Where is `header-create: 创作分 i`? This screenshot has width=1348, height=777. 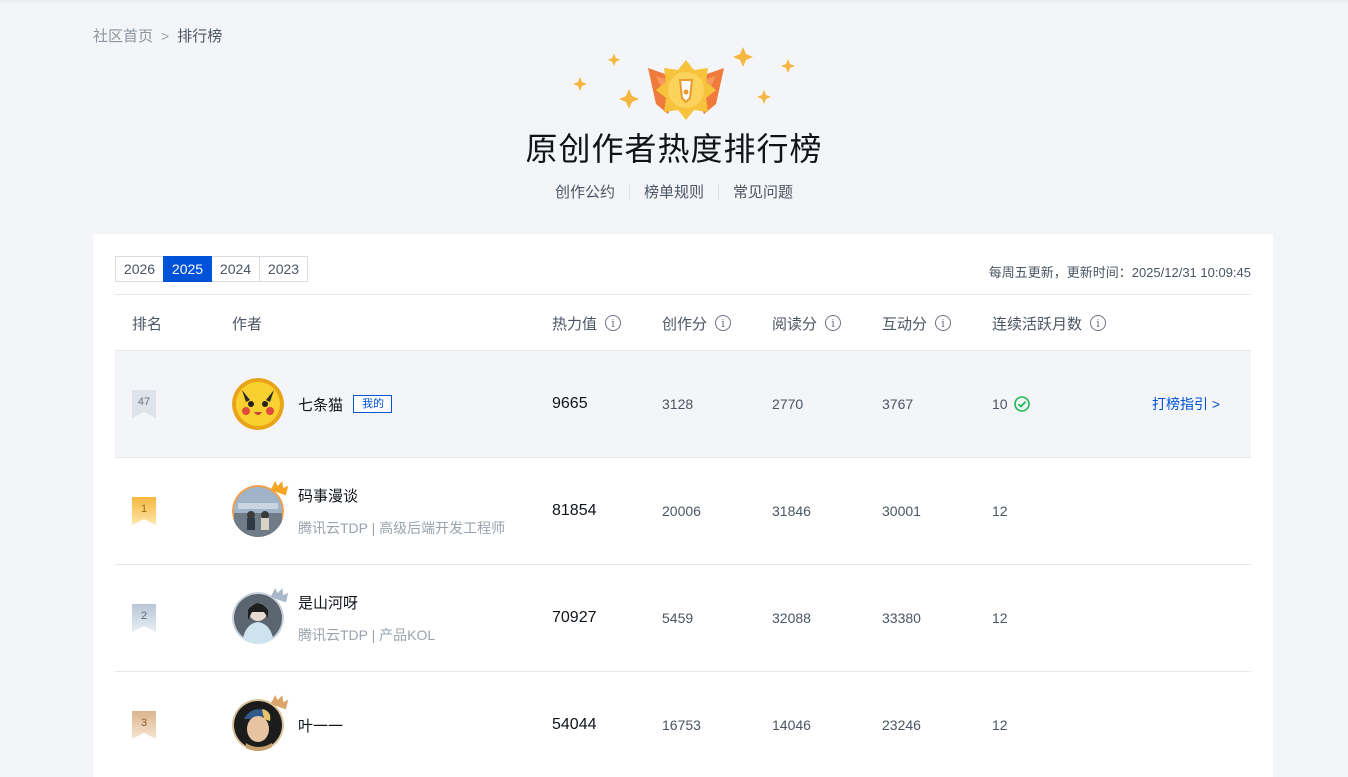
header-create: 创作分 i is located at coordinates (697, 323).